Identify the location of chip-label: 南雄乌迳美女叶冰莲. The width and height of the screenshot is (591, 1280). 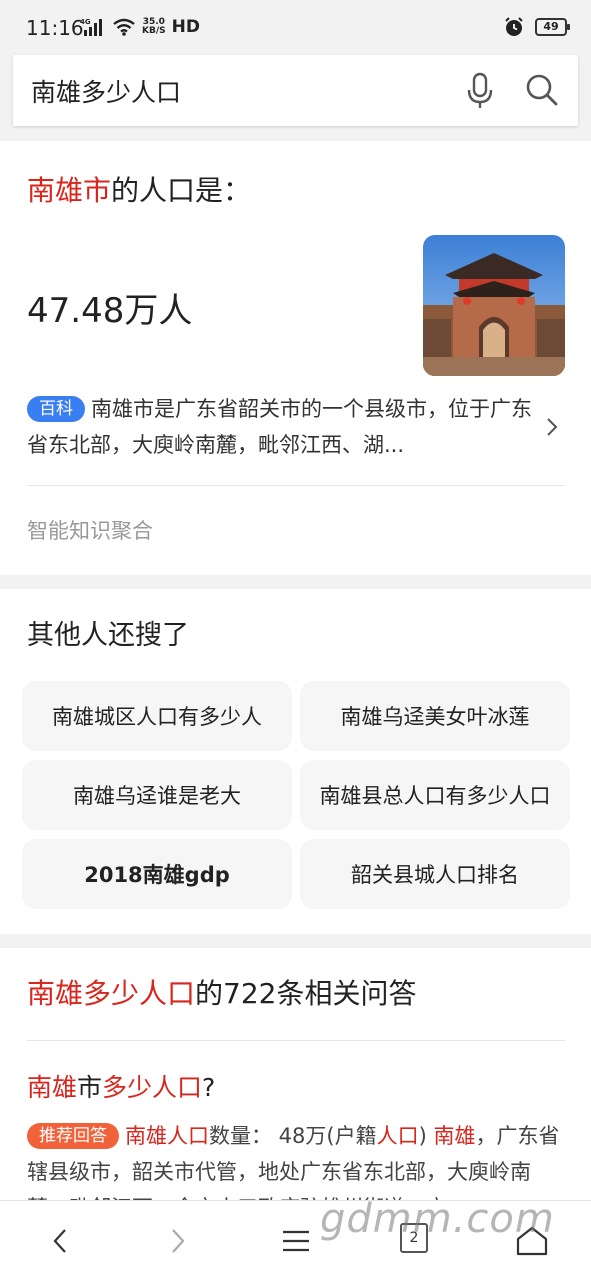
(435, 717).